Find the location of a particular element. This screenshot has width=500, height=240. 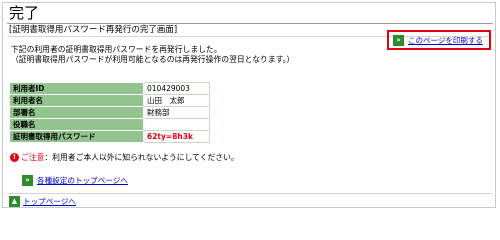

user-id-value: 010429003 is located at coordinates (176, 88).